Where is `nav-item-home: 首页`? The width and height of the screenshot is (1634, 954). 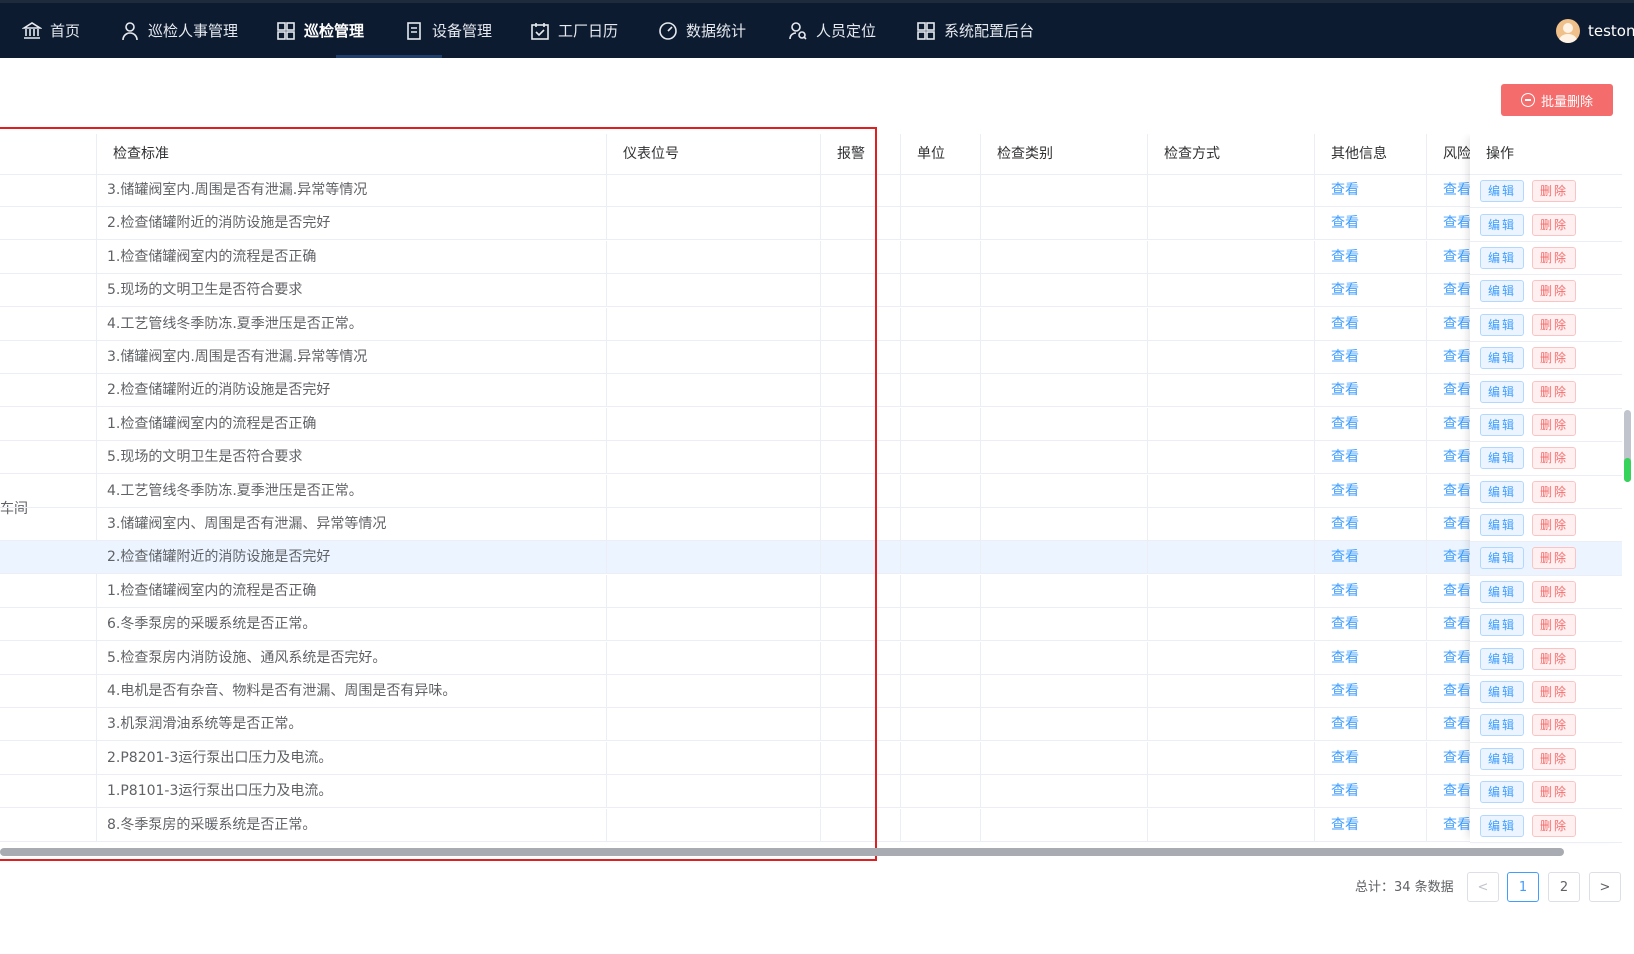
nav-item-home: 首页 is located at coordinates (51, 30).